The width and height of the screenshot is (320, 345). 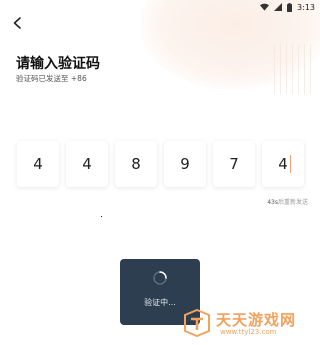 What do you see at coordinates (248, 332) in the screenshot?
I see `watermark-url: www.ttyl23.com` at bounding box center [248, 332].